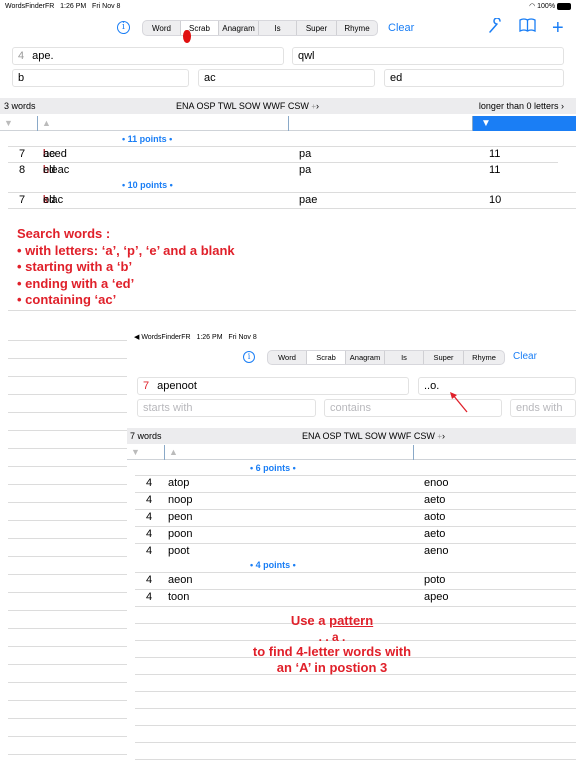 The width and height of the screenshot is (576, 768). I want to click on triangle-up-icon: ▲, so click(173, 452).